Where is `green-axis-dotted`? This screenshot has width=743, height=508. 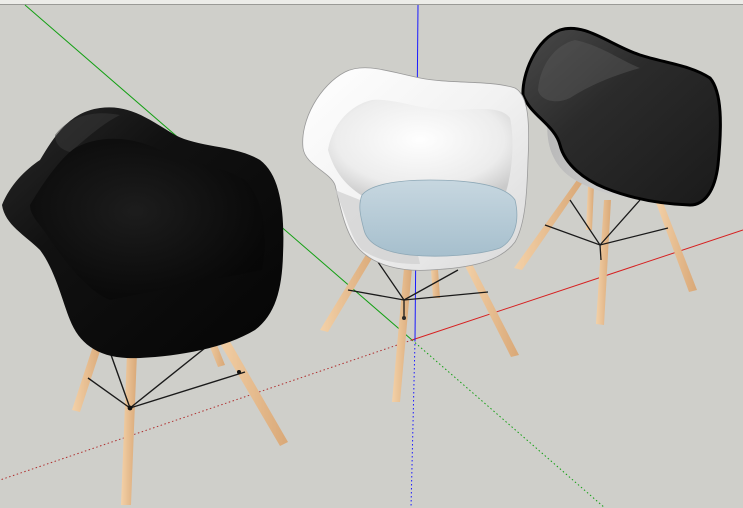
green-axis-dotted is located at coordinates (508, 423).